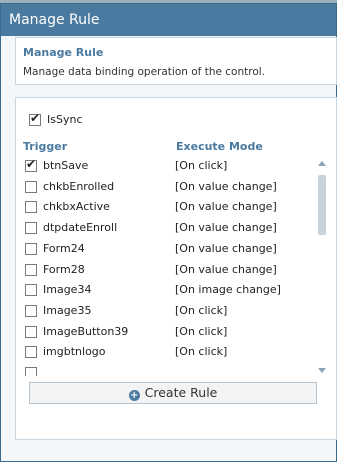 This screenshot has width=337, height=462. What do you see at coordinates (54, 20) in the screenshot?
I see `dialog-title: Manage Rule` at bounding box center [54, 20].